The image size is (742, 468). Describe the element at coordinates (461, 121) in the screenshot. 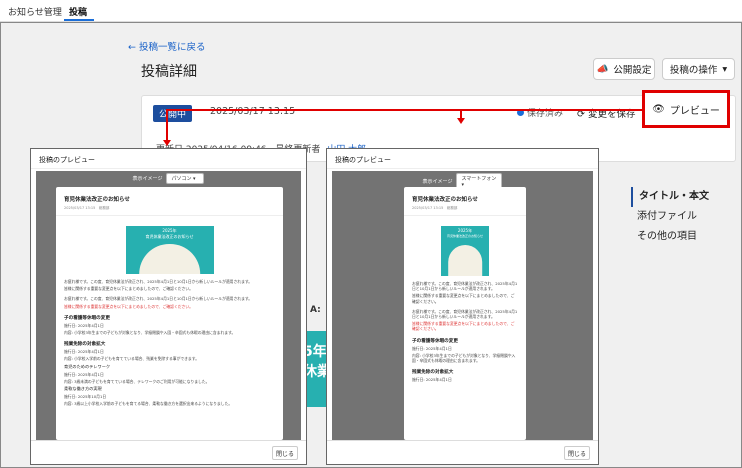

I see `arrow-right-icon` at that location.